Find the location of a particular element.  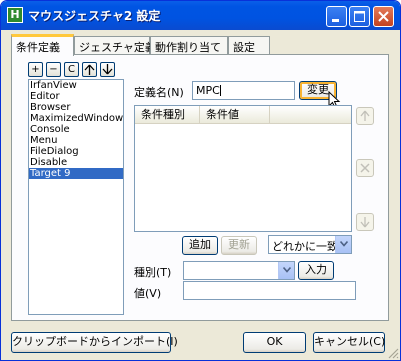

column-condition-value: 条件値 is located at coordinates (235, 115).